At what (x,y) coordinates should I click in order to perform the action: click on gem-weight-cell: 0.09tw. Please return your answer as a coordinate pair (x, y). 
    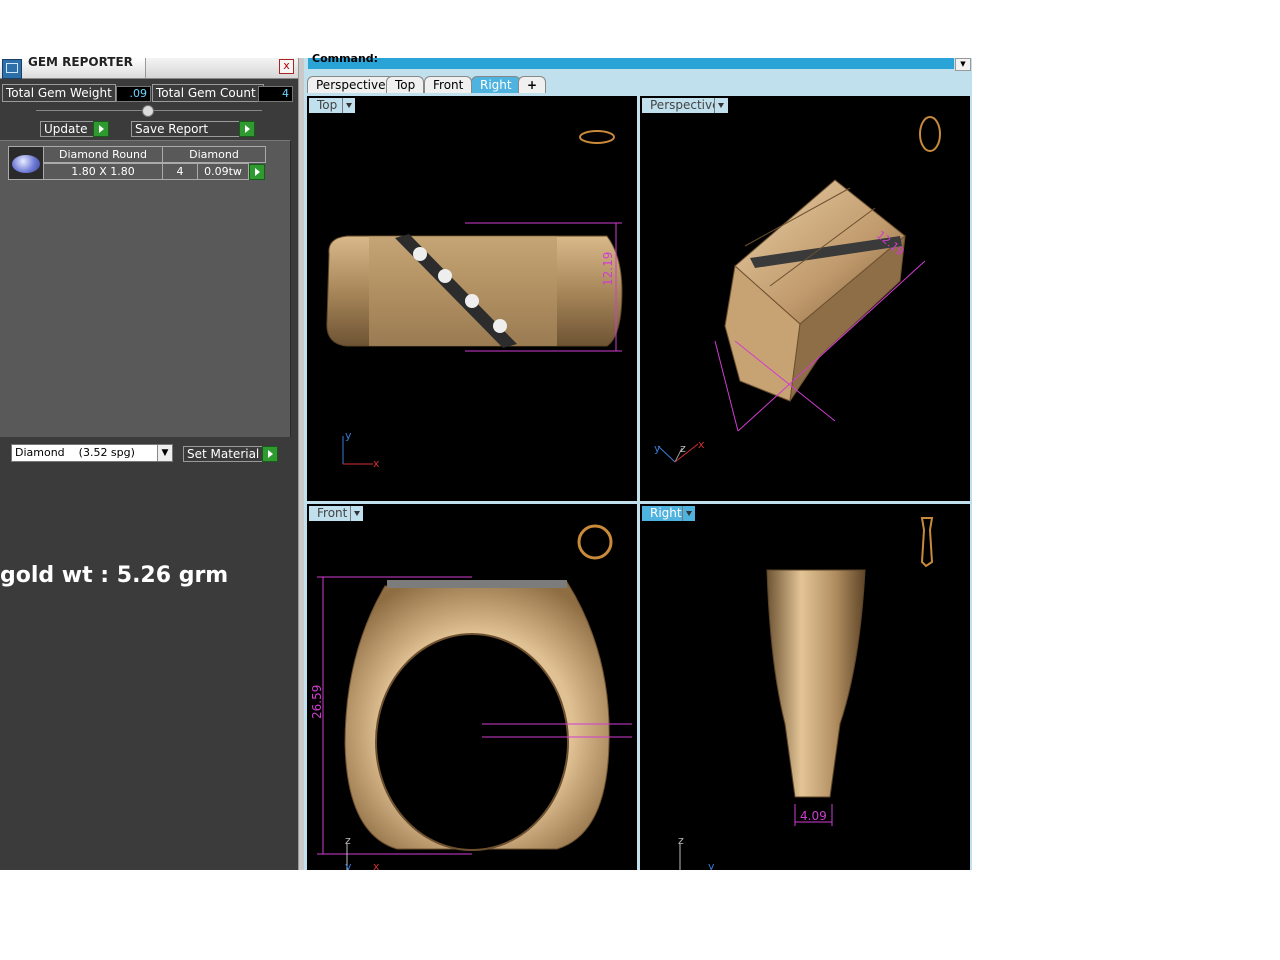
    Looking at the image, I should click on (223, 171).